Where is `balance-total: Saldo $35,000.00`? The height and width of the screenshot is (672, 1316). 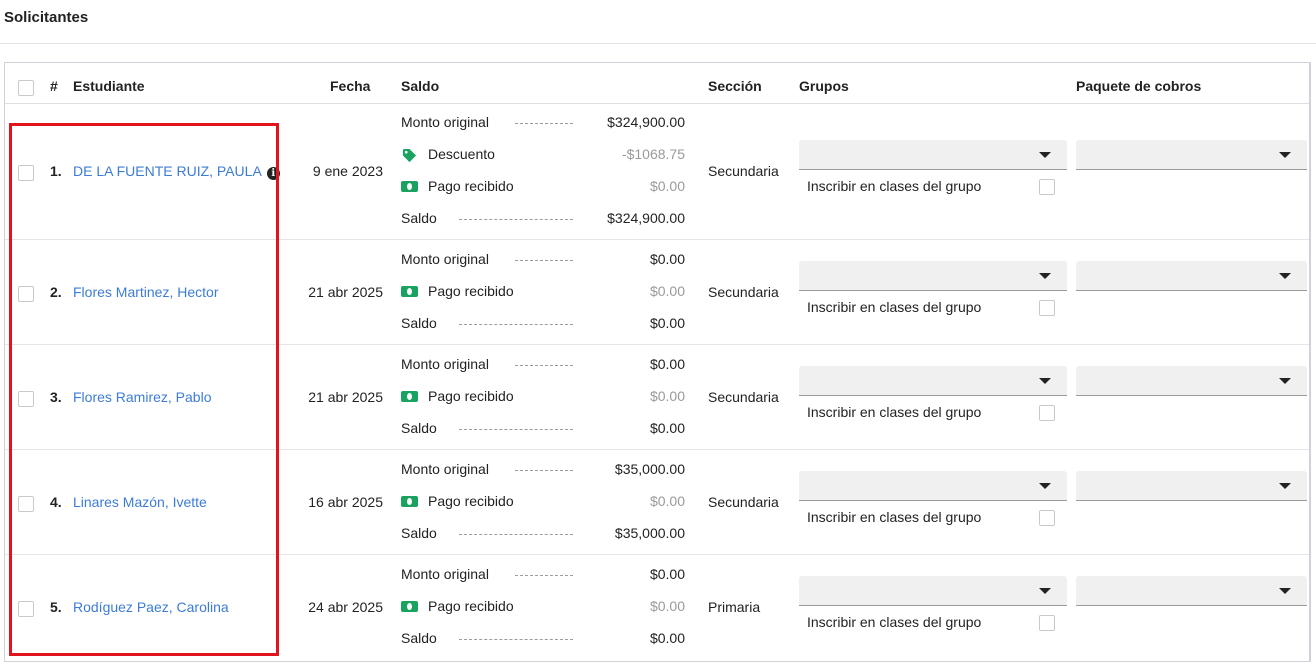
balance-total: Saldo $35,000.00 is located at coordinates (545, 535).